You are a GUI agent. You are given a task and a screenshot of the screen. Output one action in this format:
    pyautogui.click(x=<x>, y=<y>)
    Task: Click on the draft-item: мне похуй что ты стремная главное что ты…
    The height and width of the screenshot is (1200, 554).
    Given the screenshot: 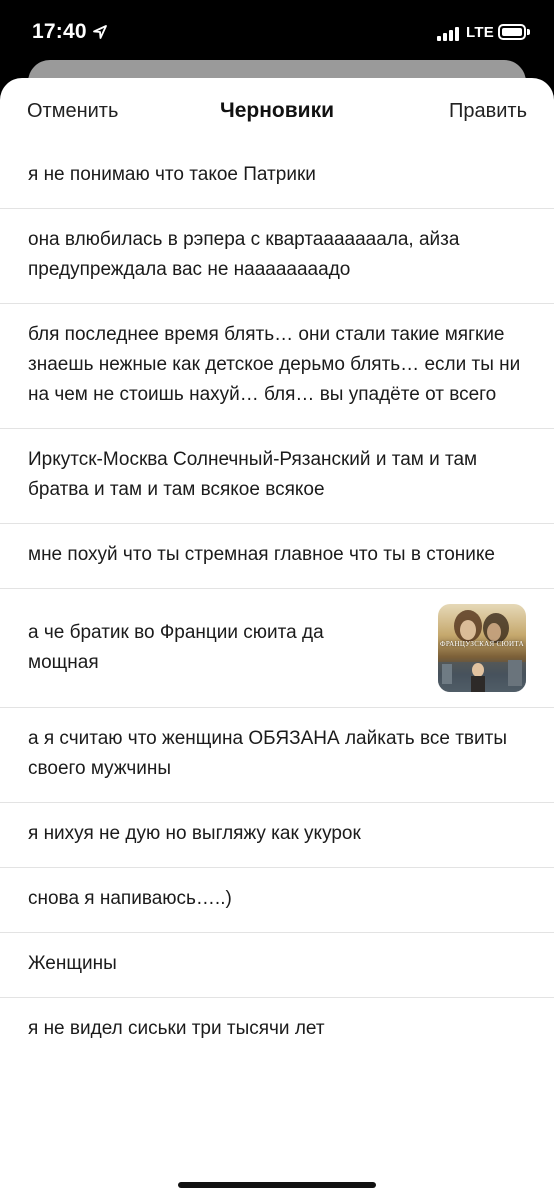 What is the action you would take?
    pyautogui.click(x=277, y=556)
    